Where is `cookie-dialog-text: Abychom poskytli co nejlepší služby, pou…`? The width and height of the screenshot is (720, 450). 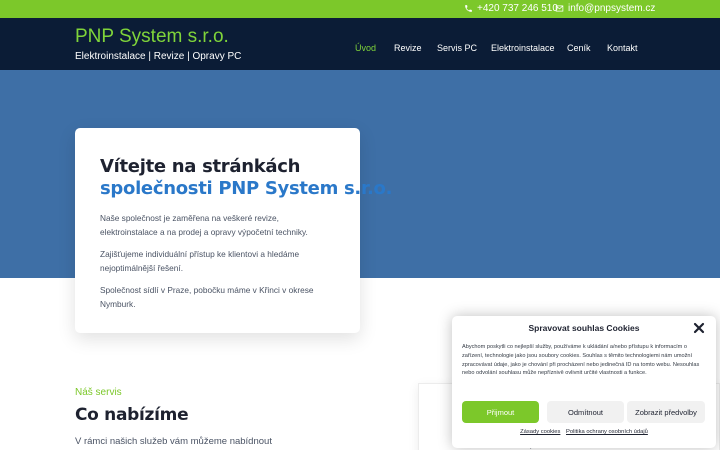 cookie-dialog-text: Abychom poskytli co nejlepší služby, pou… is located at coordinates (581, 360).